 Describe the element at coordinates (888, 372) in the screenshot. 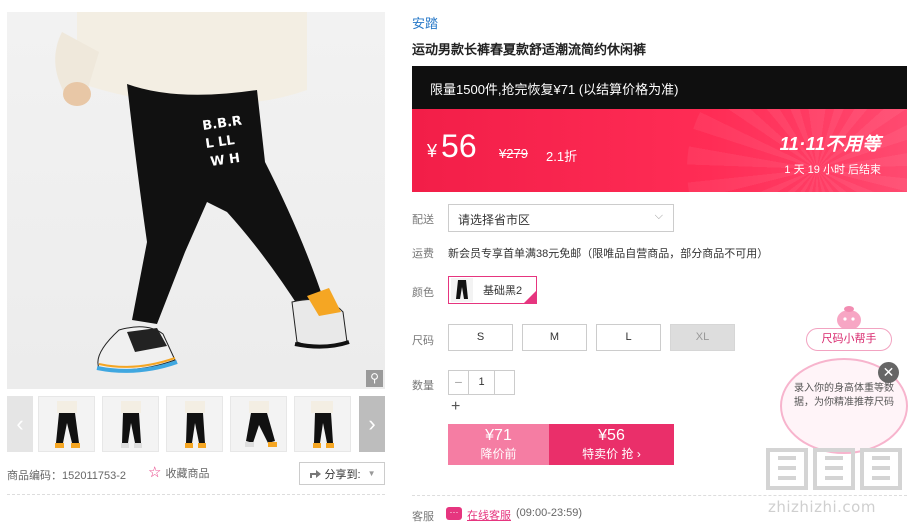

I see `close-icon: ✕` at that location.